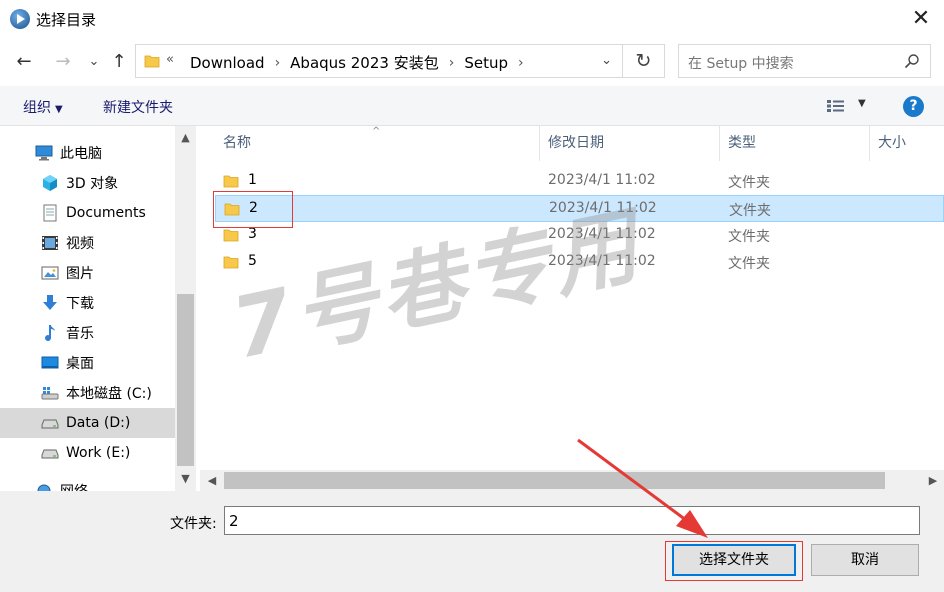  Describe the element at coordinates (94, 62) in the screenshot. I see `recent-locations-button: ⌄` at that location.